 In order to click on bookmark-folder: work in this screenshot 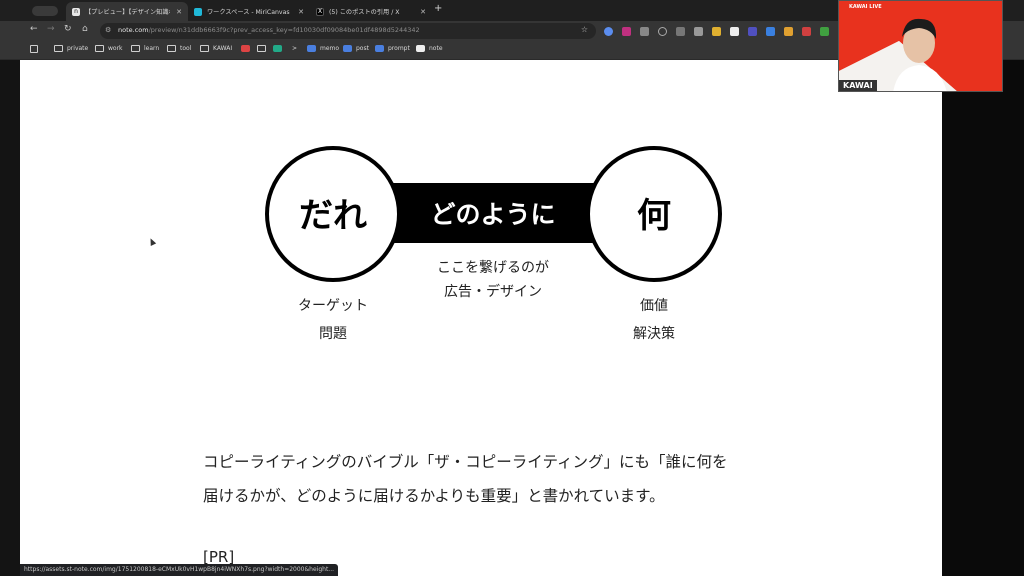, I will do `click(109, 48)`.